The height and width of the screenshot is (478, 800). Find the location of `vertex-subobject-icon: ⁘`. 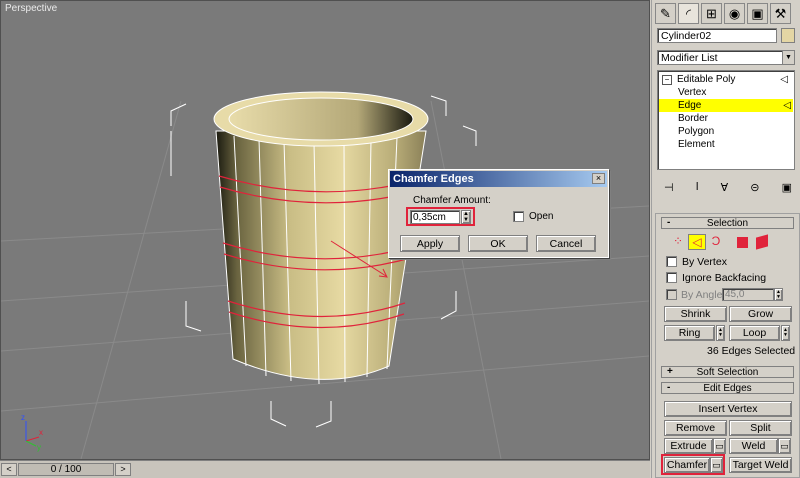

vertex-subobject-icon: ⁘ is located at coordinates (678, 242).